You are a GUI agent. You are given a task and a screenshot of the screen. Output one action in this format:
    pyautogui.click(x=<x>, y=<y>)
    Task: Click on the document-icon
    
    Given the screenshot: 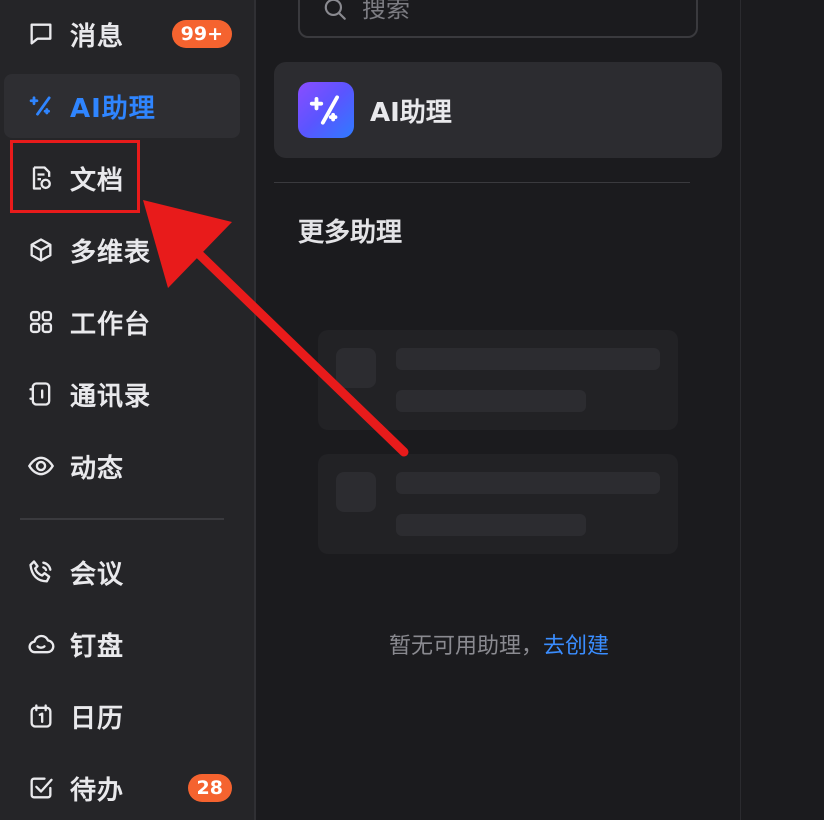 What is the action you would take?
    pyautogui.click(x=41, y=178)
    